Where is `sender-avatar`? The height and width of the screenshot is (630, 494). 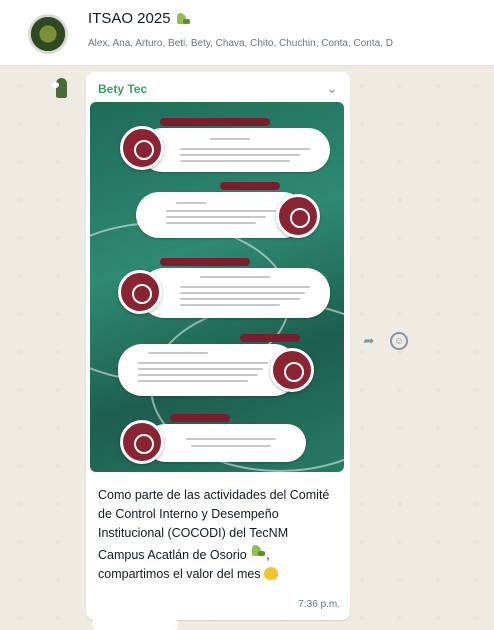 sender-avatar is located at coordinates (61, 89).